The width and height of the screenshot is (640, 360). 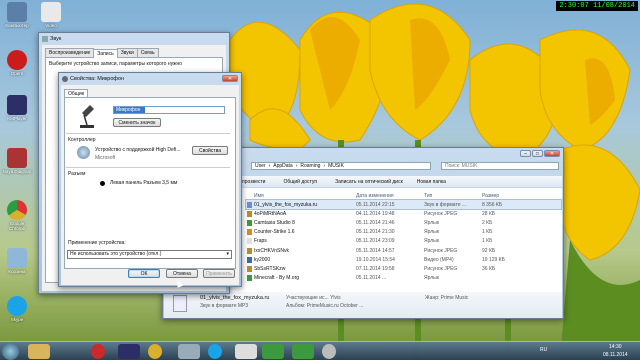 I want to click on cell-date: 05.11.2014 21:46, so click(x=375, y=222).